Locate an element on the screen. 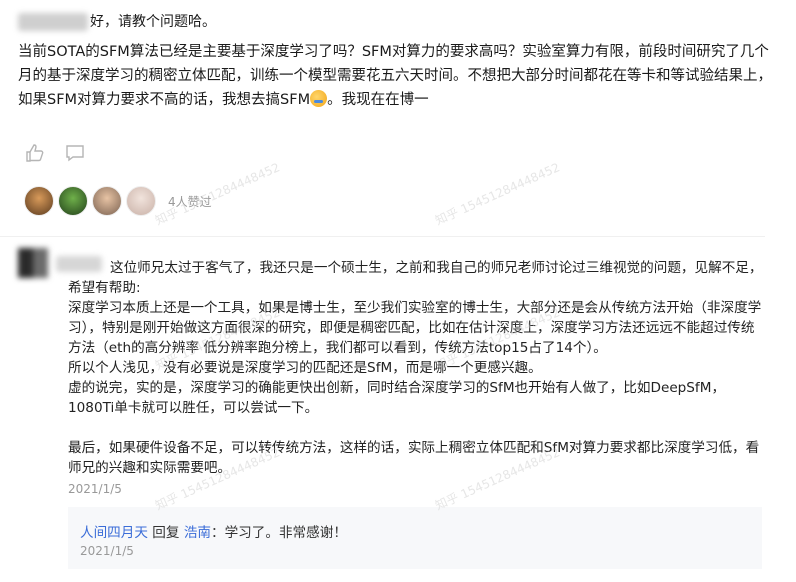 The width and height of the screenshot is (796, 582). sub-reply: 人间四月天 回复 浩南：学习了。非常感谢！ 2021/1/5 is located at coordinates (415, 538).